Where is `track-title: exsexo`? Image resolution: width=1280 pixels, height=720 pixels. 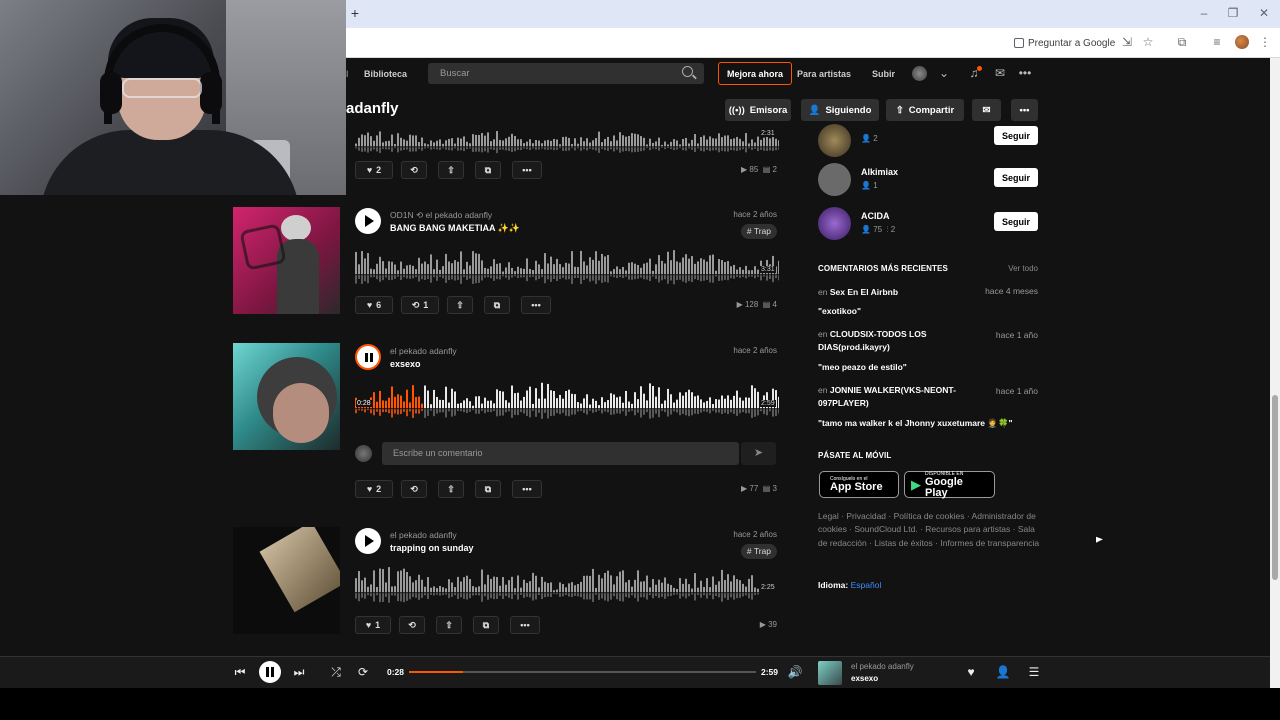
track-title: exsexo is located at coordinates (405, 364).